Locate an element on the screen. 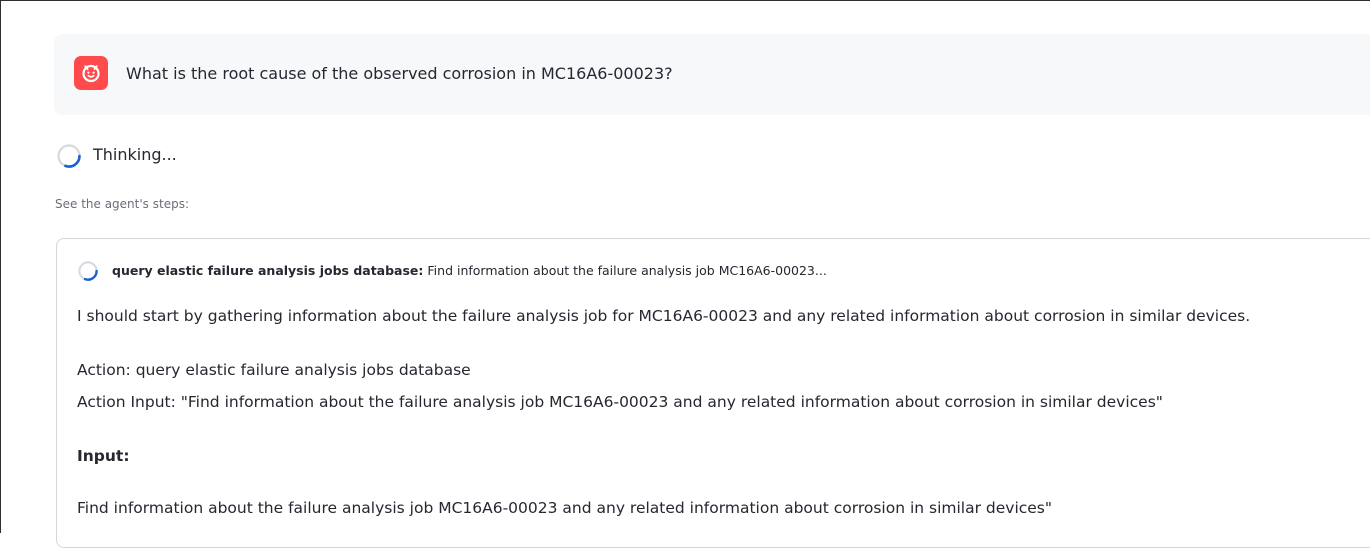  avatar is located at coordinates (91, 73).